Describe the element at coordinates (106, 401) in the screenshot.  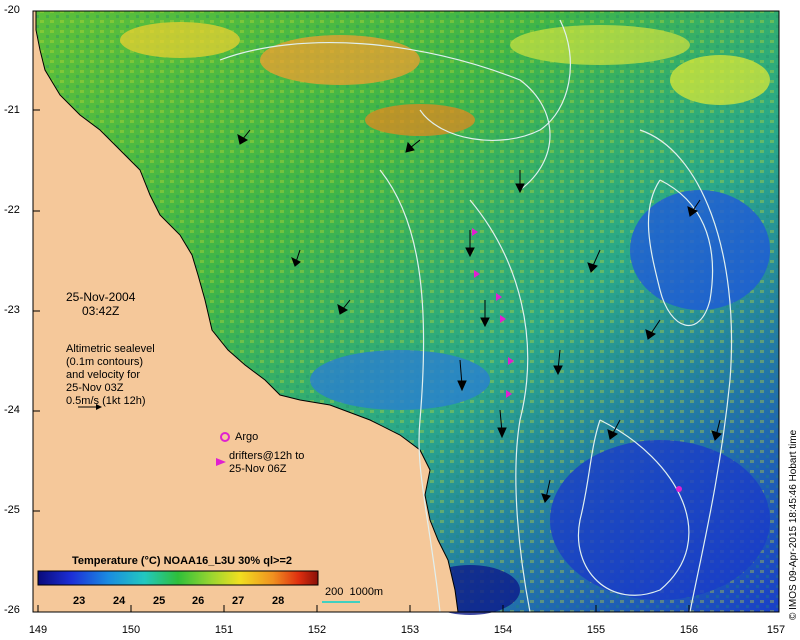
I see `altimetry-line: 0.5m/s (1kt 12h)` at that location.